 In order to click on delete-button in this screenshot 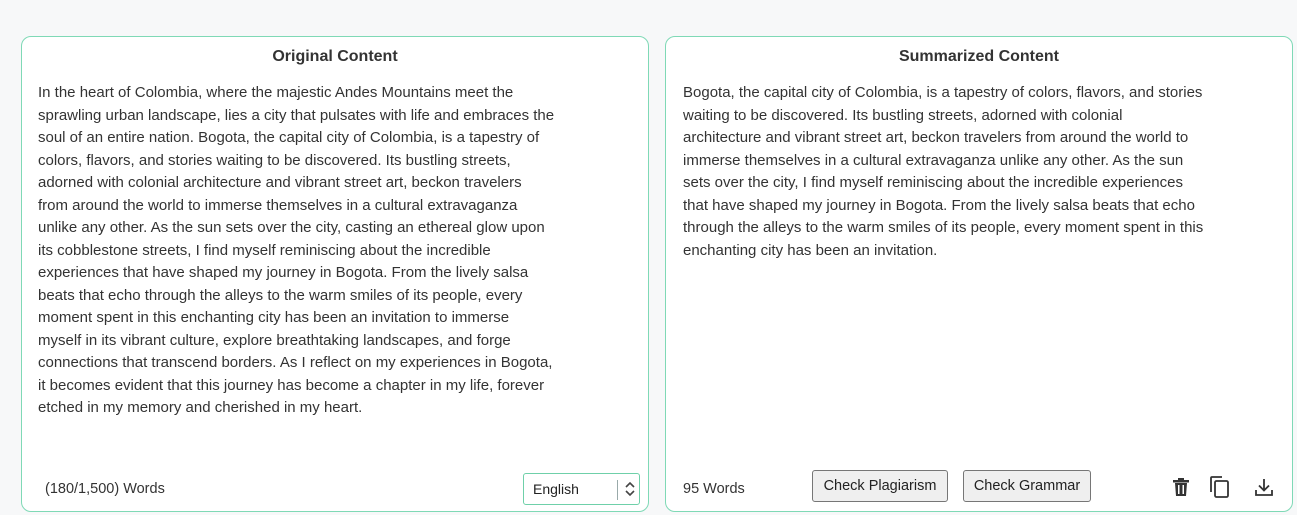, I will do `click(1181, 487)`.